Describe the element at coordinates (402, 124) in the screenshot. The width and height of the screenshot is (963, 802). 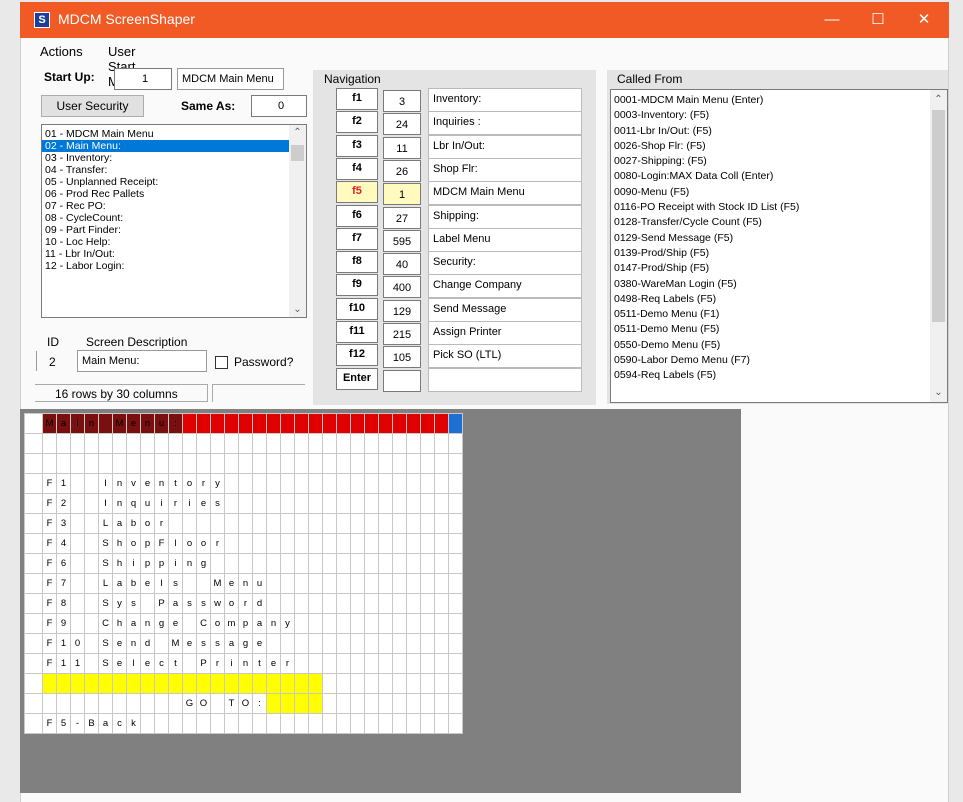
I see `nav-target-id: 24` at that location.